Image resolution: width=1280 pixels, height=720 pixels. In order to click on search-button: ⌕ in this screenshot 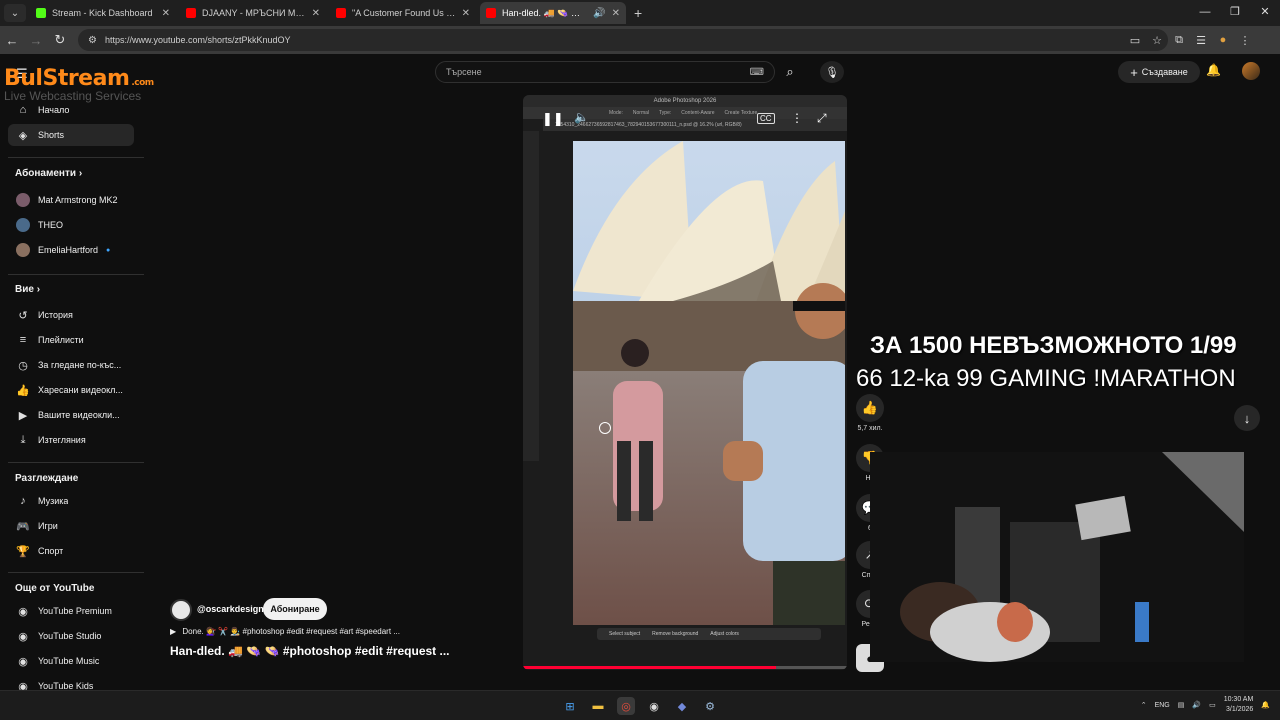, I will do `click(790, 72)`.